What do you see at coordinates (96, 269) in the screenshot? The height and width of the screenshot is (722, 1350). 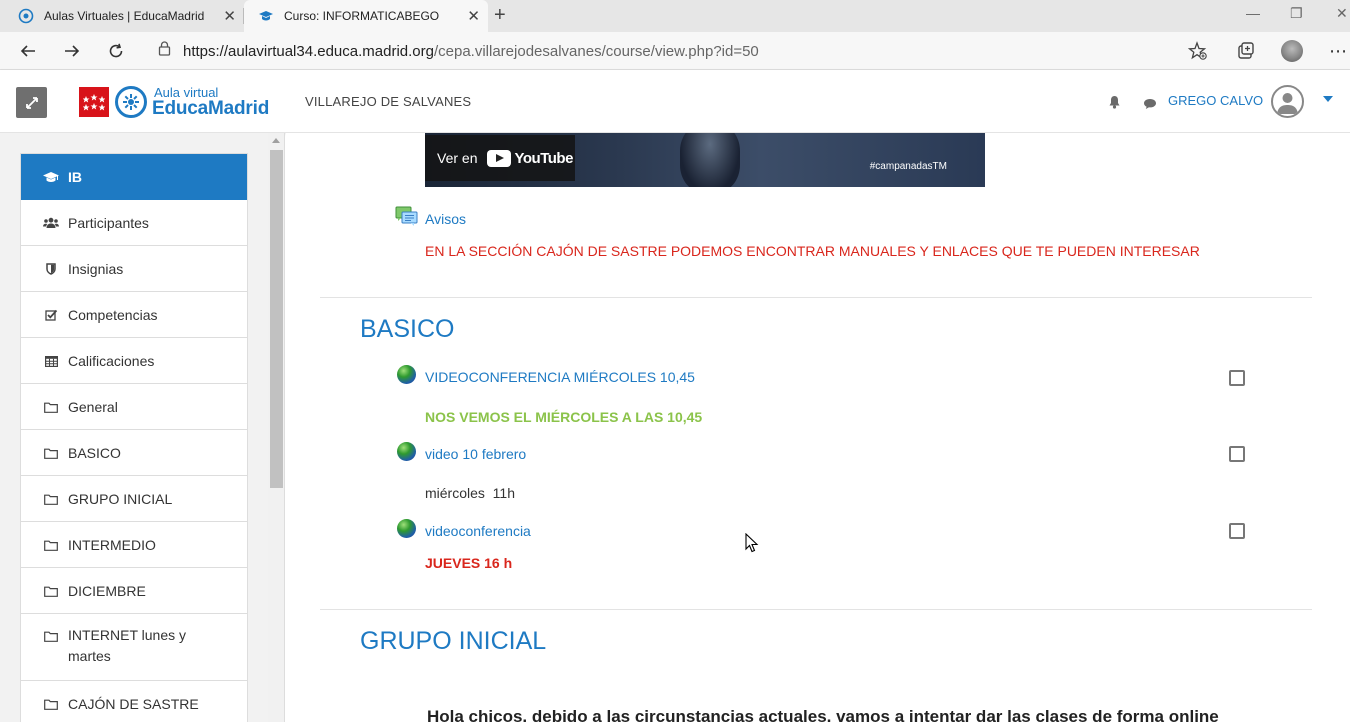 I see `sidebar-item-label: Insignias` at bounding box center [96, 269].